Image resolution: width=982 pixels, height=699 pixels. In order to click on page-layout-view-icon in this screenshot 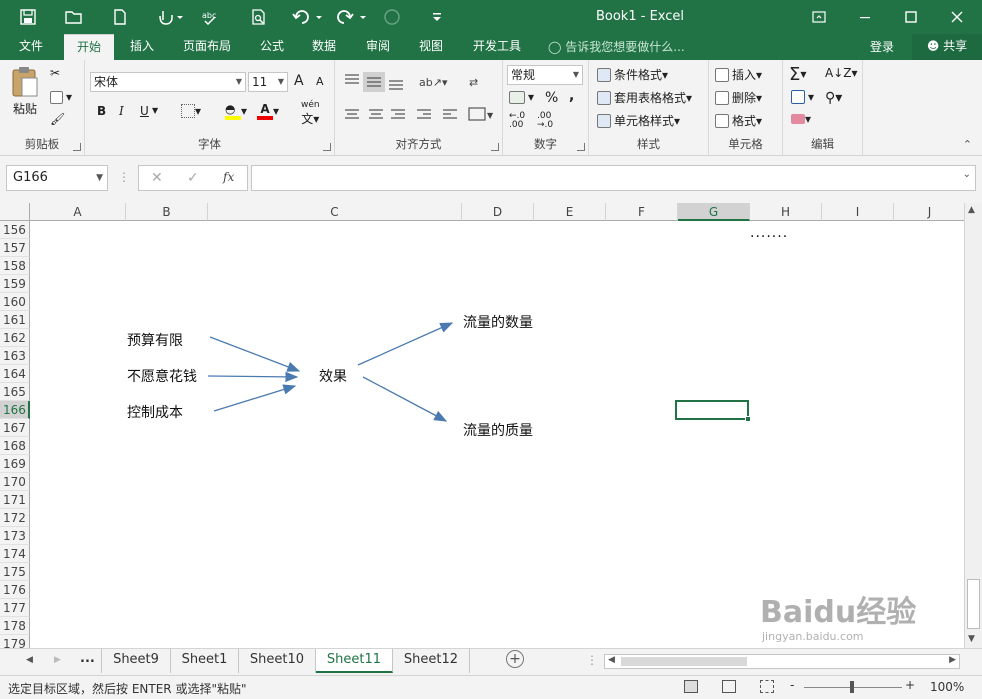, I will do `click(729, 686)`.